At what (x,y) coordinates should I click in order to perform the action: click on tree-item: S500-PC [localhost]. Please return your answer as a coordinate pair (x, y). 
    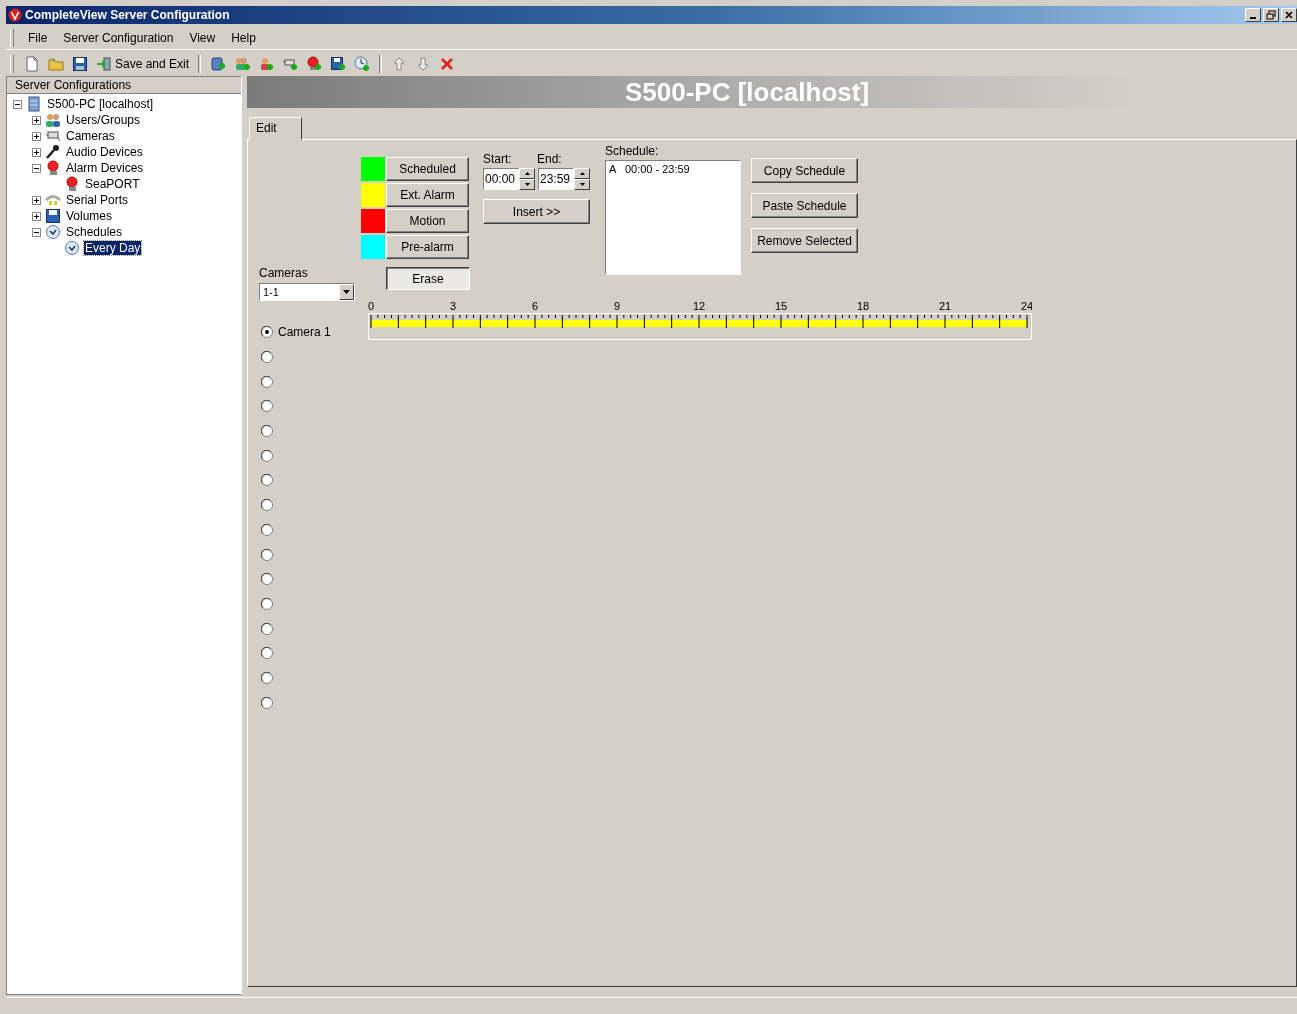
    Looking at the image, I should click on (100, 104).